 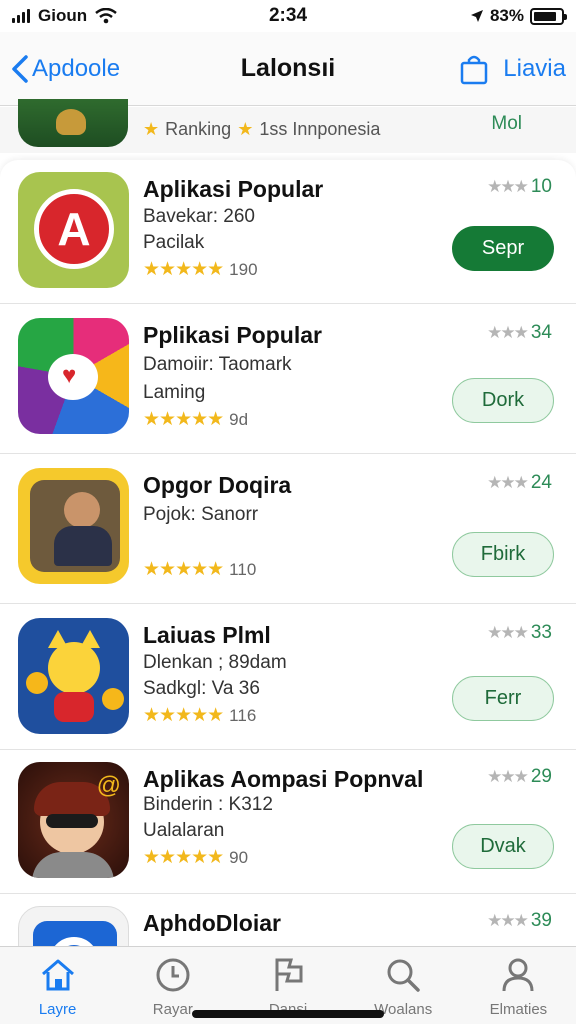 I want to click on flag-icon, so click(x=289, y=974).